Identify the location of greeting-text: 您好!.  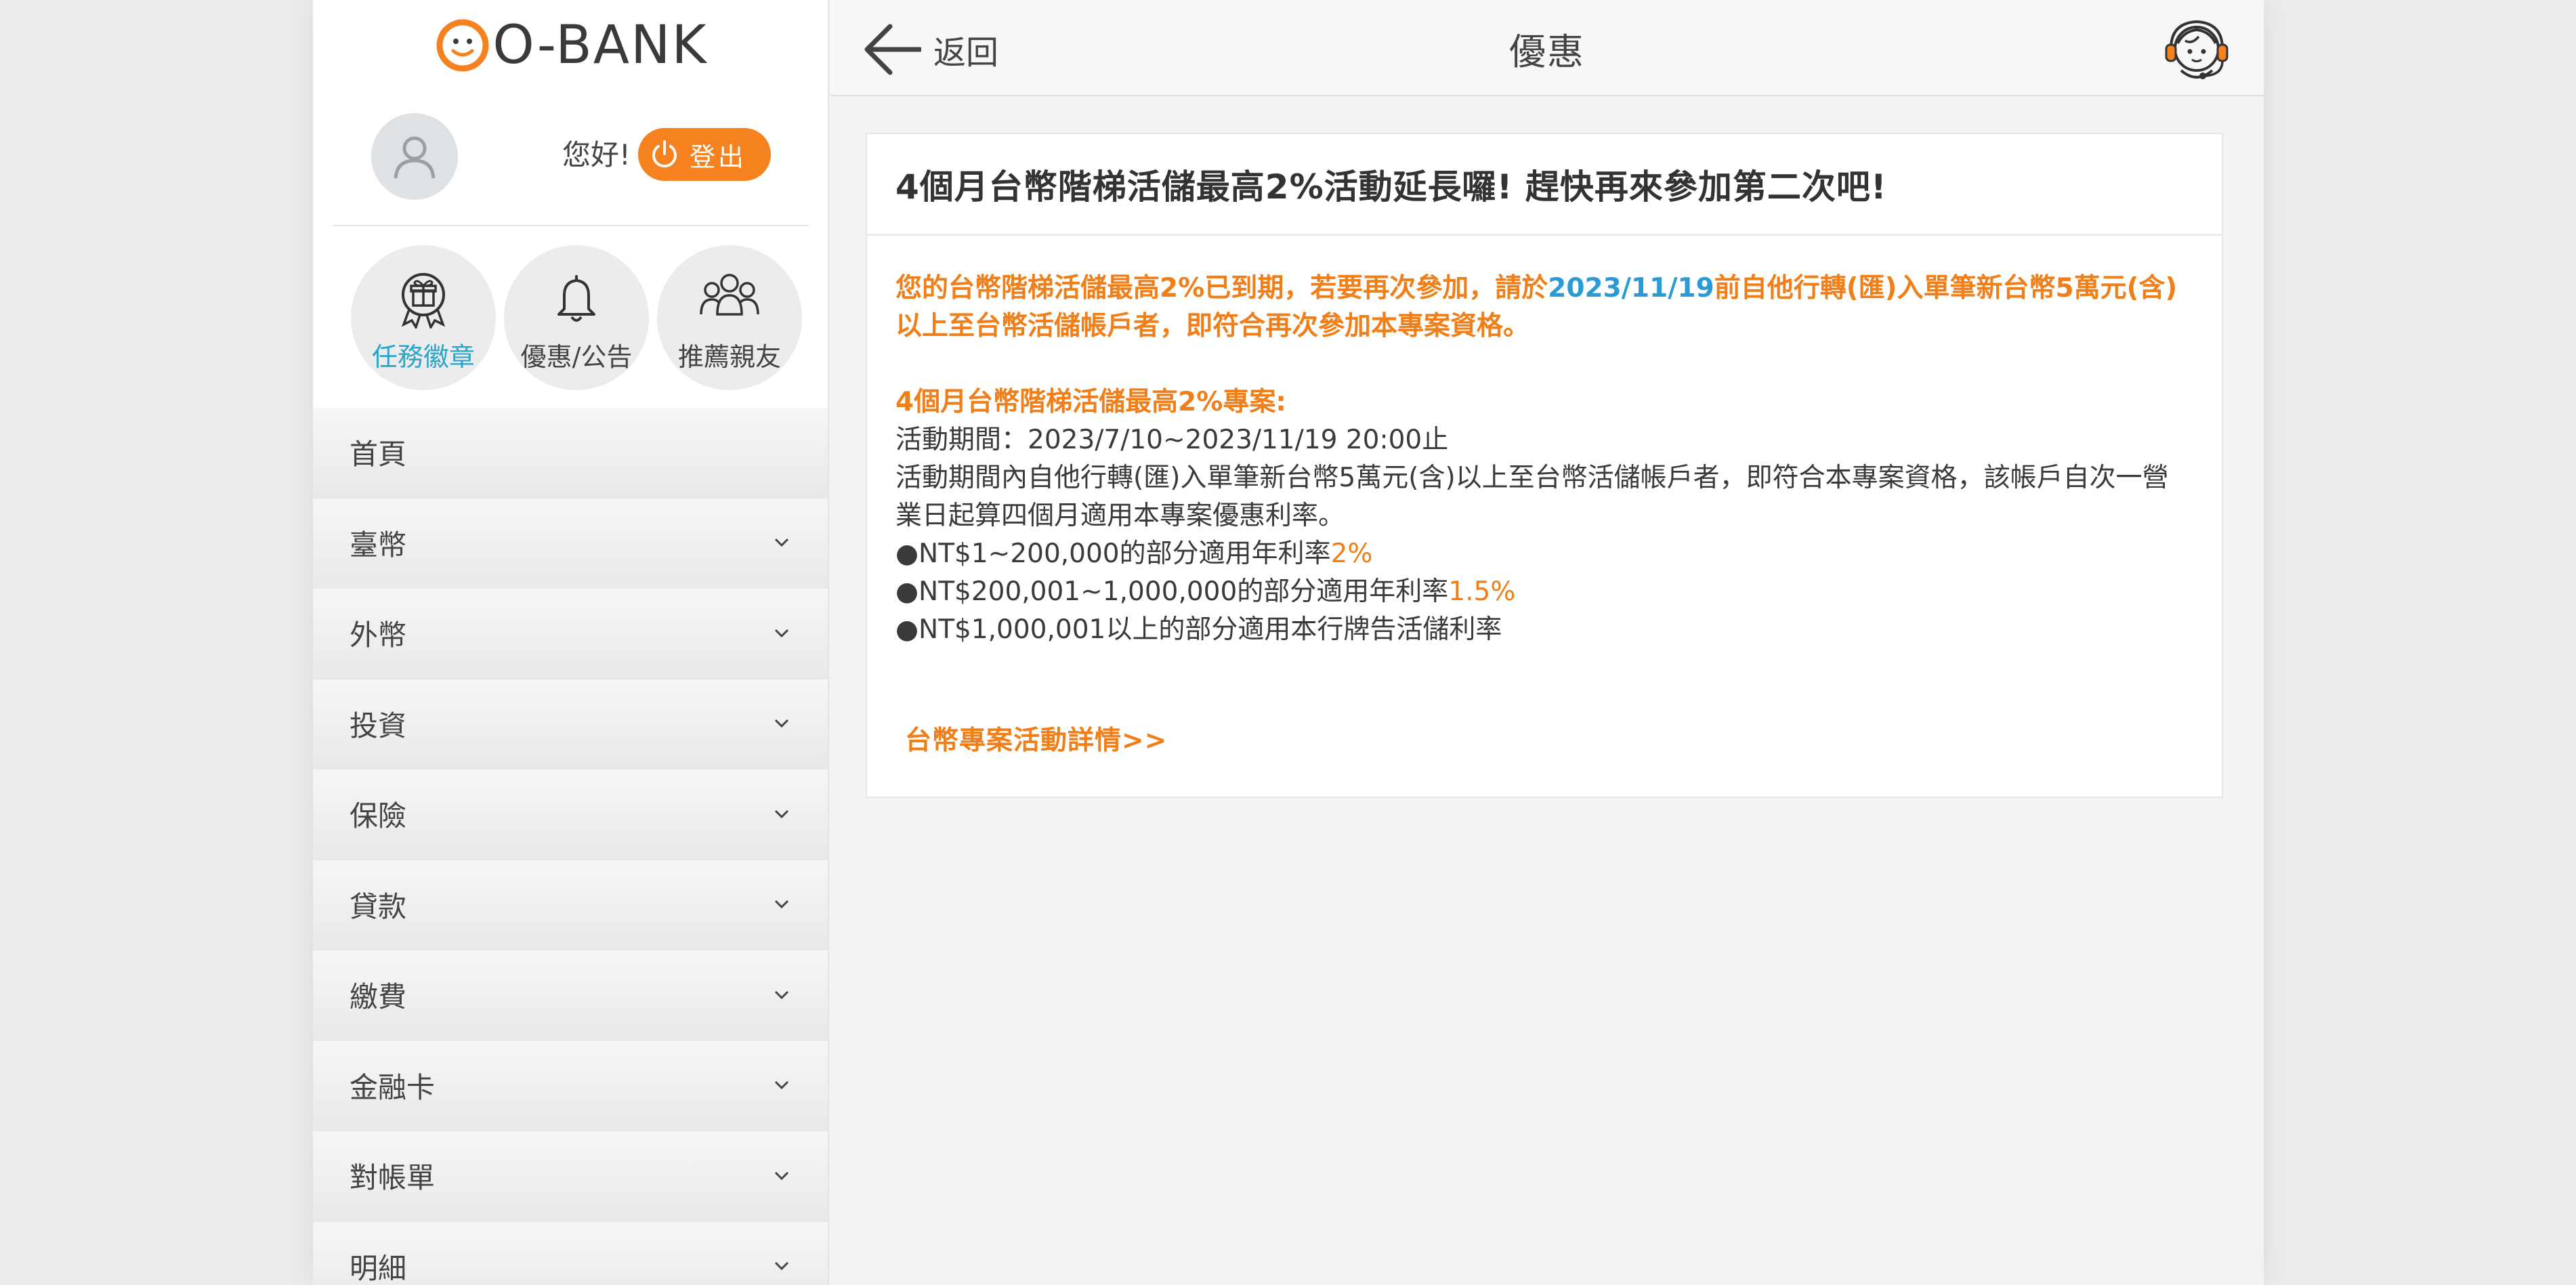
(596, 154).